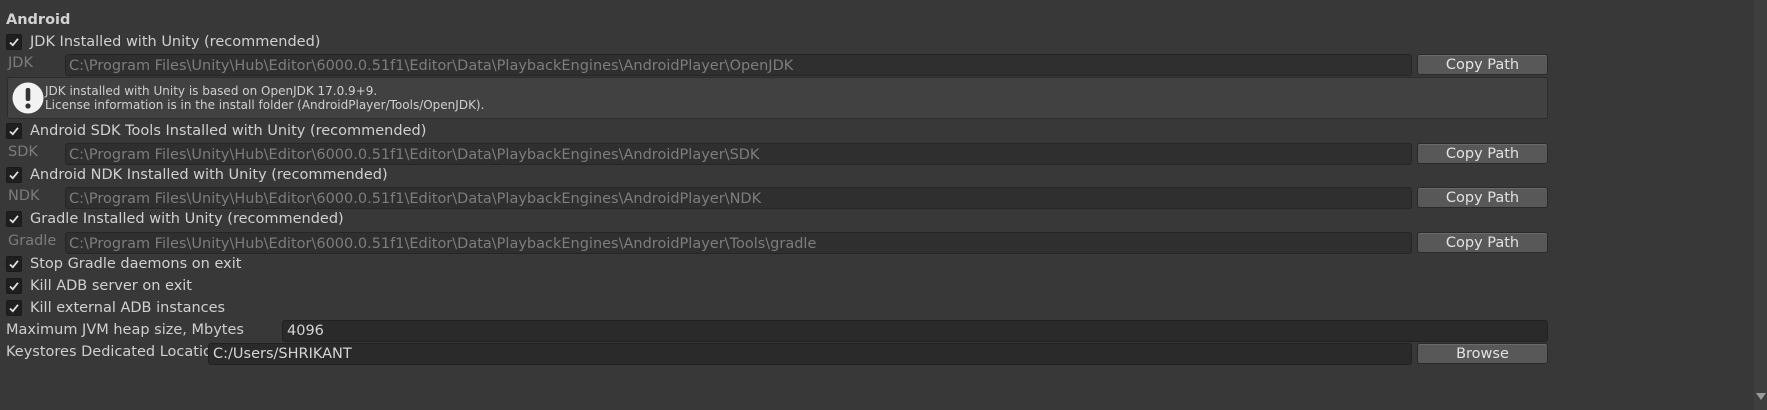 This screenshot has width=1767, height=410. I want to click on warning-info-icon, so click(28, 98).